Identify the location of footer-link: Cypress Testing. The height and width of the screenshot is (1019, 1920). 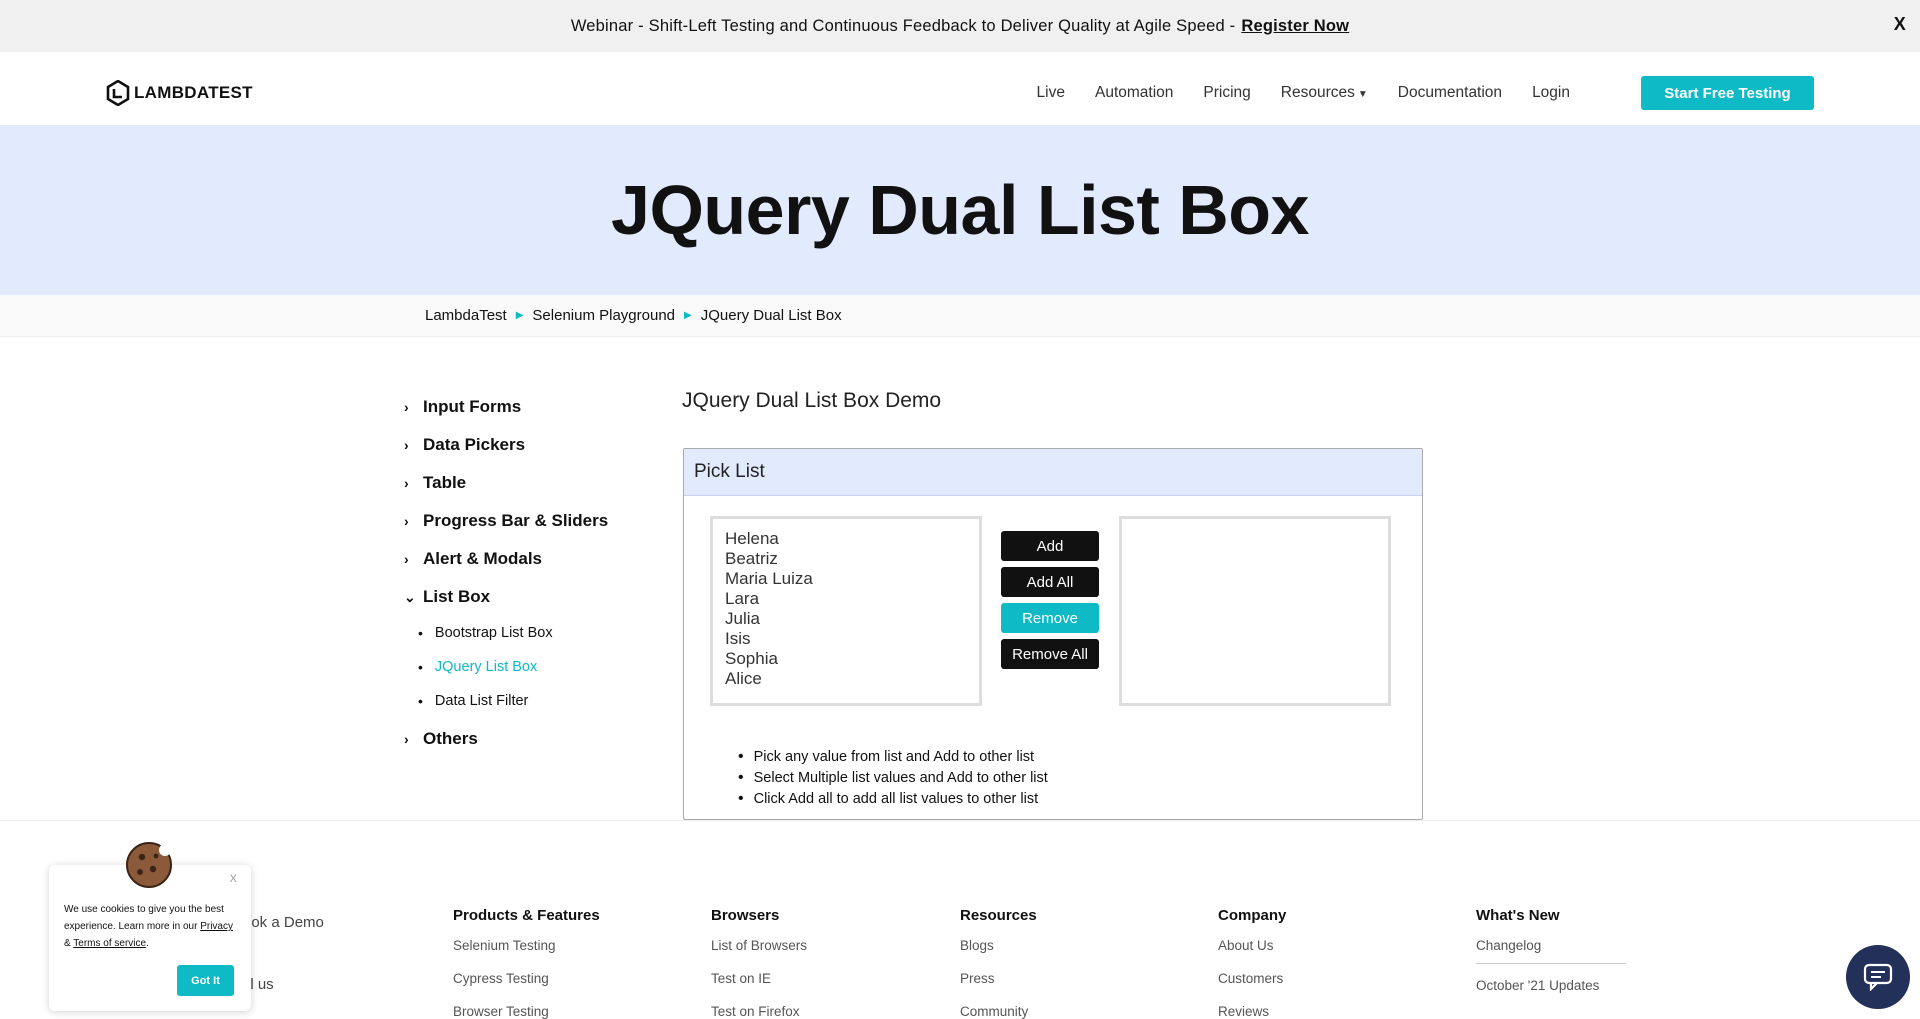
(526, 987).